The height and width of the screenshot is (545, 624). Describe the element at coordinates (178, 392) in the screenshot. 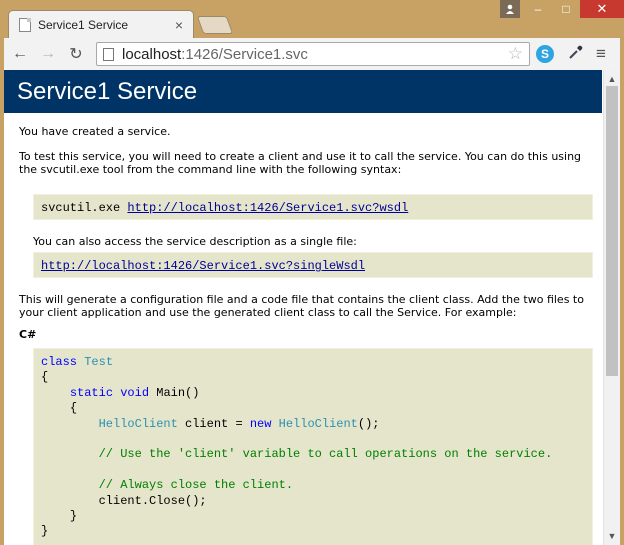

I see `code-text: Main()` at that location.